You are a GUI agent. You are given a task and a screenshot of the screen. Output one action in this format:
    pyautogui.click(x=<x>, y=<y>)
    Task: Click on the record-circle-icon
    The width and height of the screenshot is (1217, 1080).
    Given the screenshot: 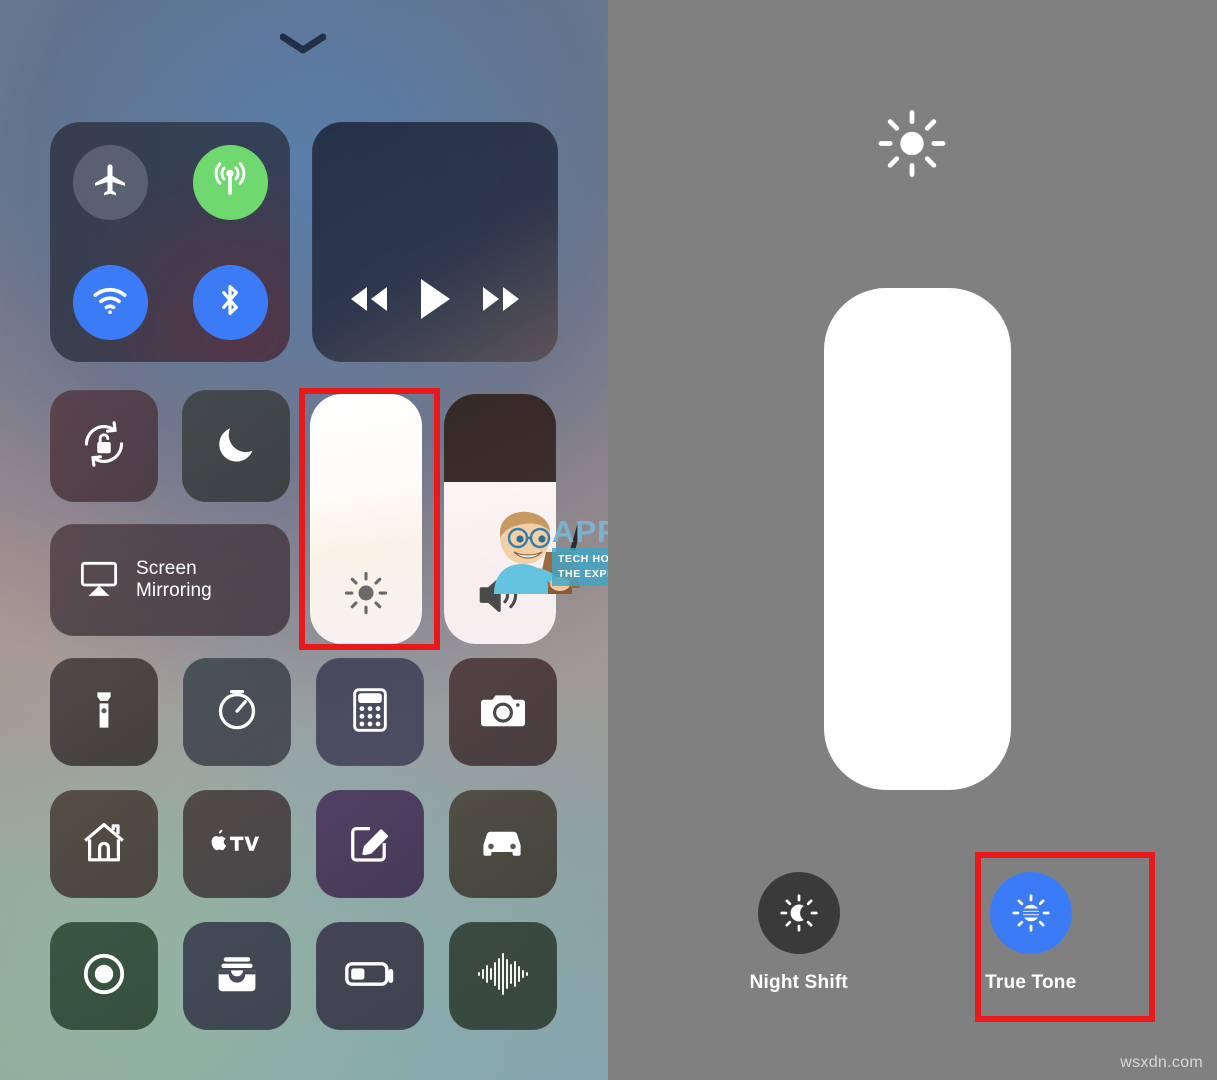 What is the action you would take?
    pyautogui.click(x=104, y=976)
    